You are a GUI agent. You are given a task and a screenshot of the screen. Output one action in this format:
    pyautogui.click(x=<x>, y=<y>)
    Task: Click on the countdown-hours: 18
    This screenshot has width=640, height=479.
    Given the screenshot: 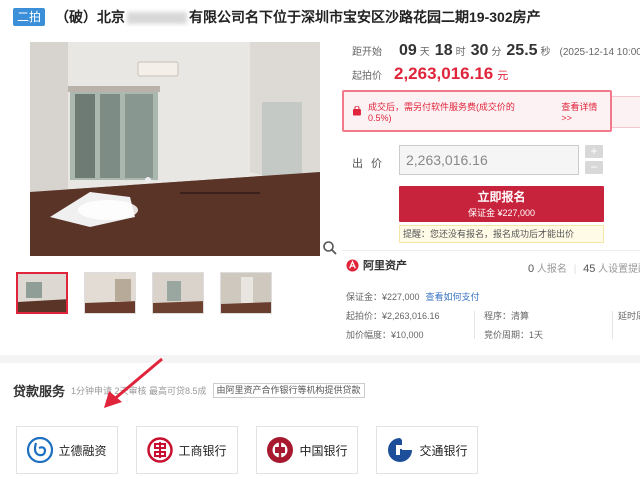 What is the action you would take?
    pyautogui.click(x=443, y=50)
    